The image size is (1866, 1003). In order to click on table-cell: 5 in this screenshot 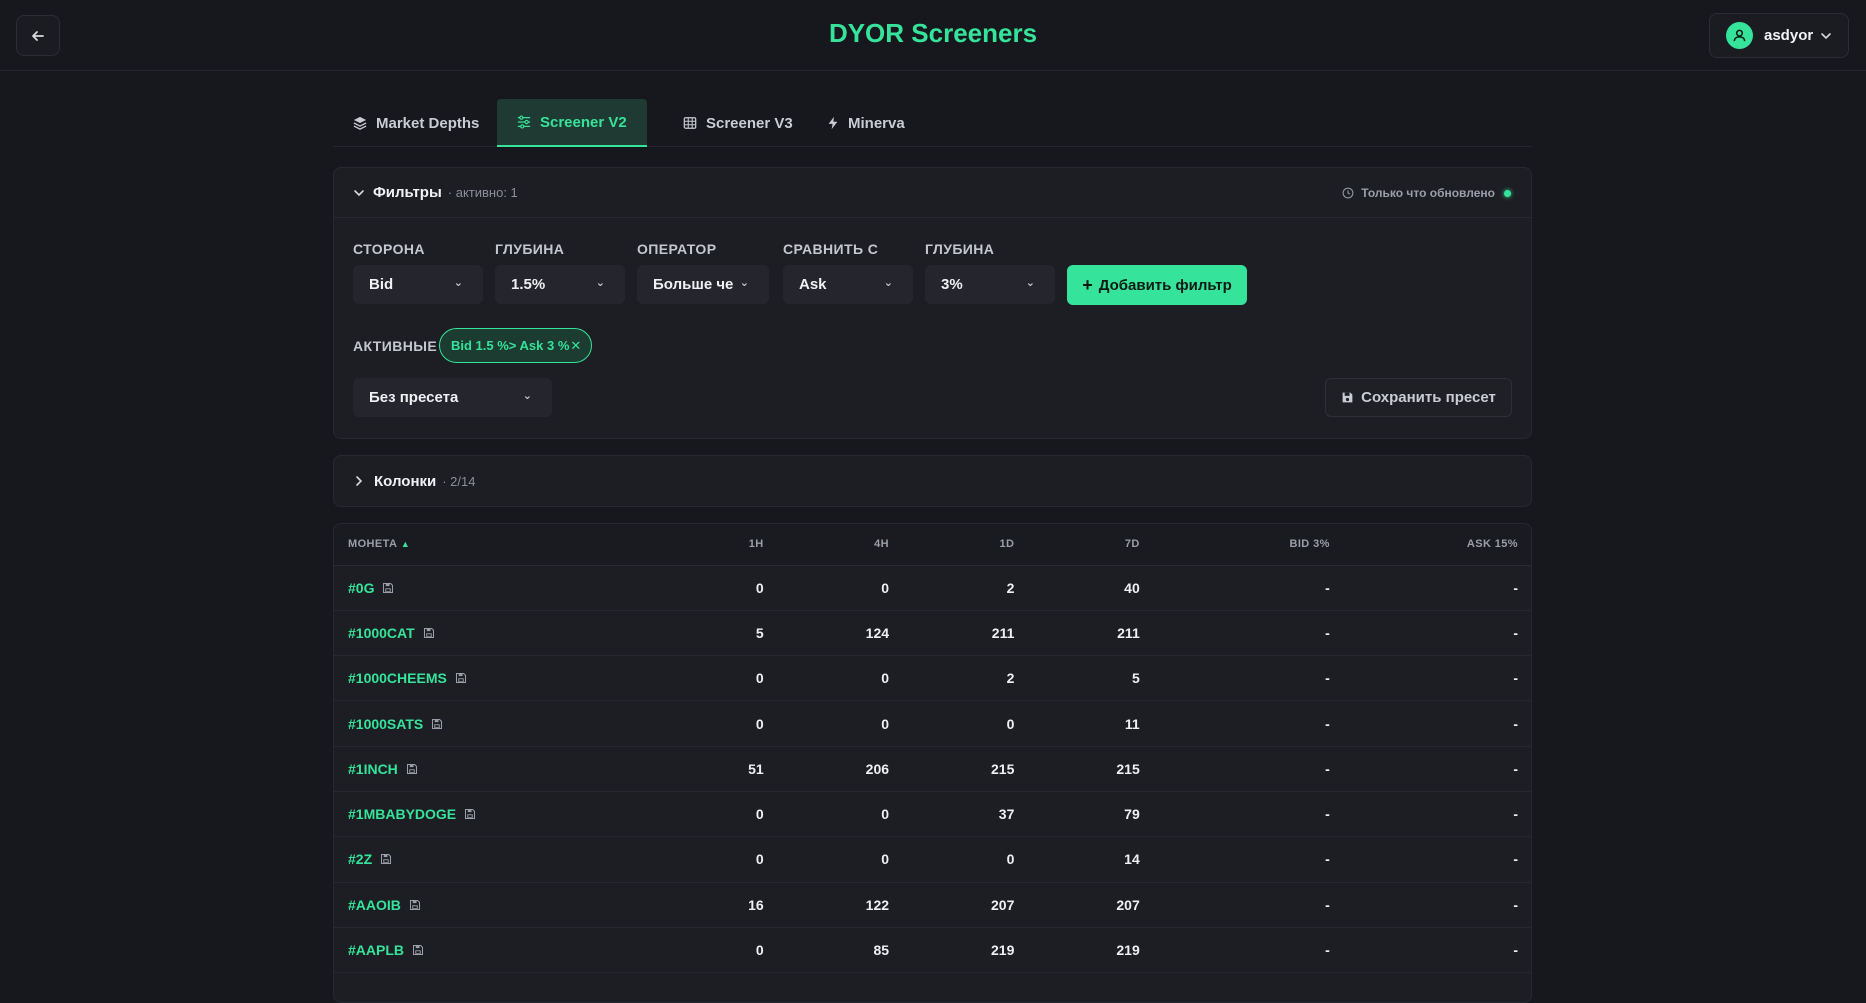, I will do `click(759, 632)`.